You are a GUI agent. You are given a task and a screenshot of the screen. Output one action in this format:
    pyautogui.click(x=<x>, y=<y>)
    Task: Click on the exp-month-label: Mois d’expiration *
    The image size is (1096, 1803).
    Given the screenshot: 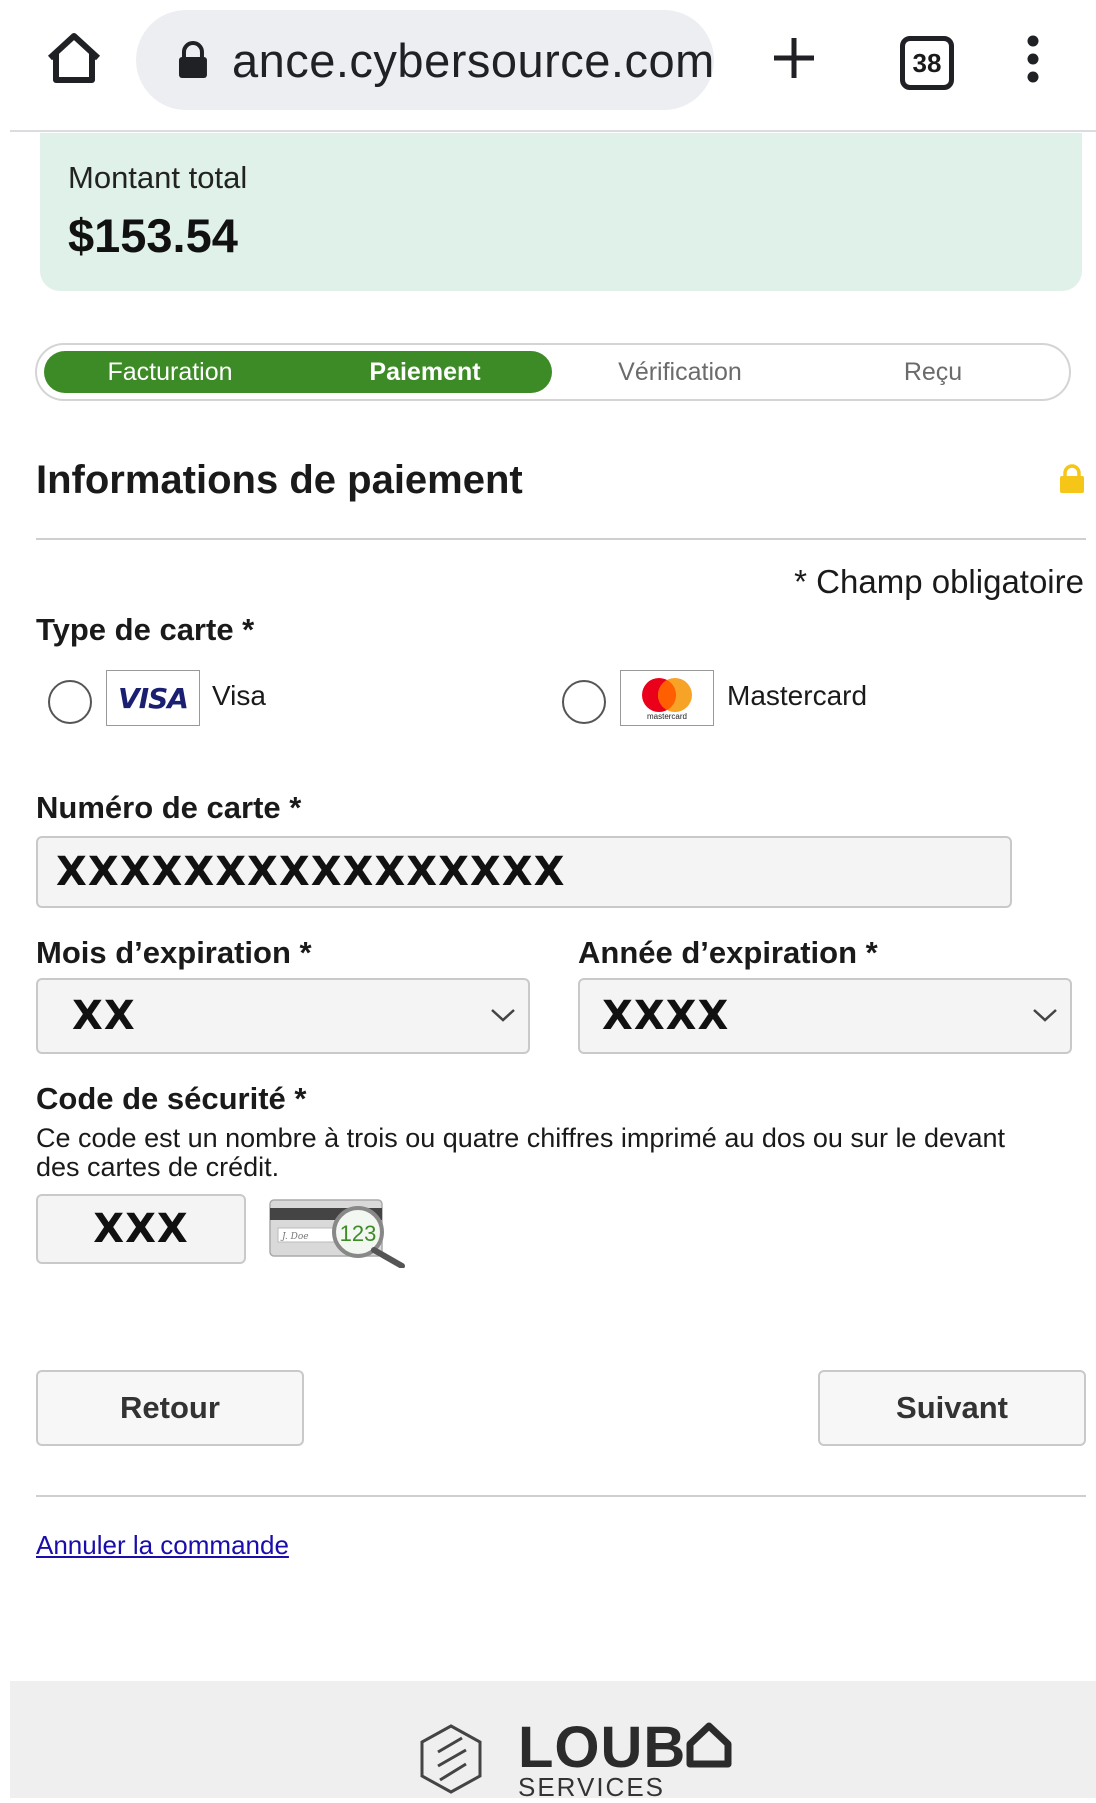 What is the action you would take?
    pyautogui.click(x=174, y=952)
    